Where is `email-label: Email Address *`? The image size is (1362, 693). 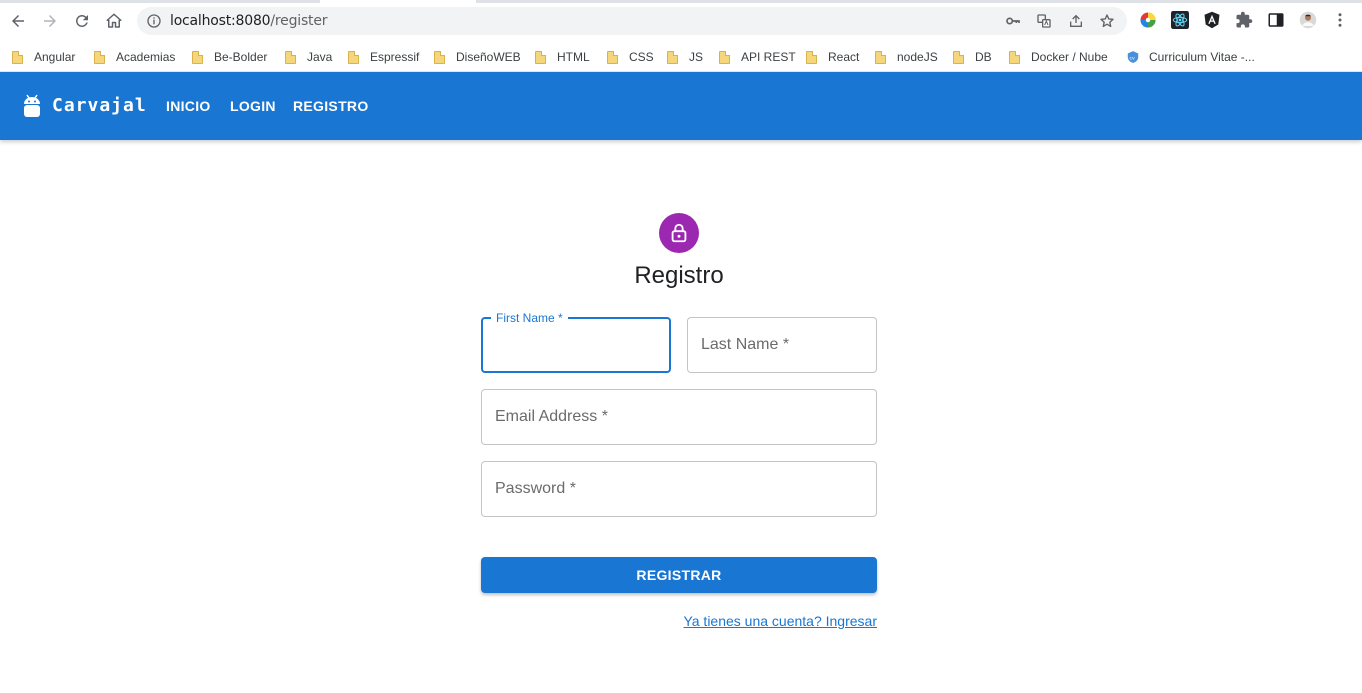 email-label: Email Address * is located at coordinates (551, 416).